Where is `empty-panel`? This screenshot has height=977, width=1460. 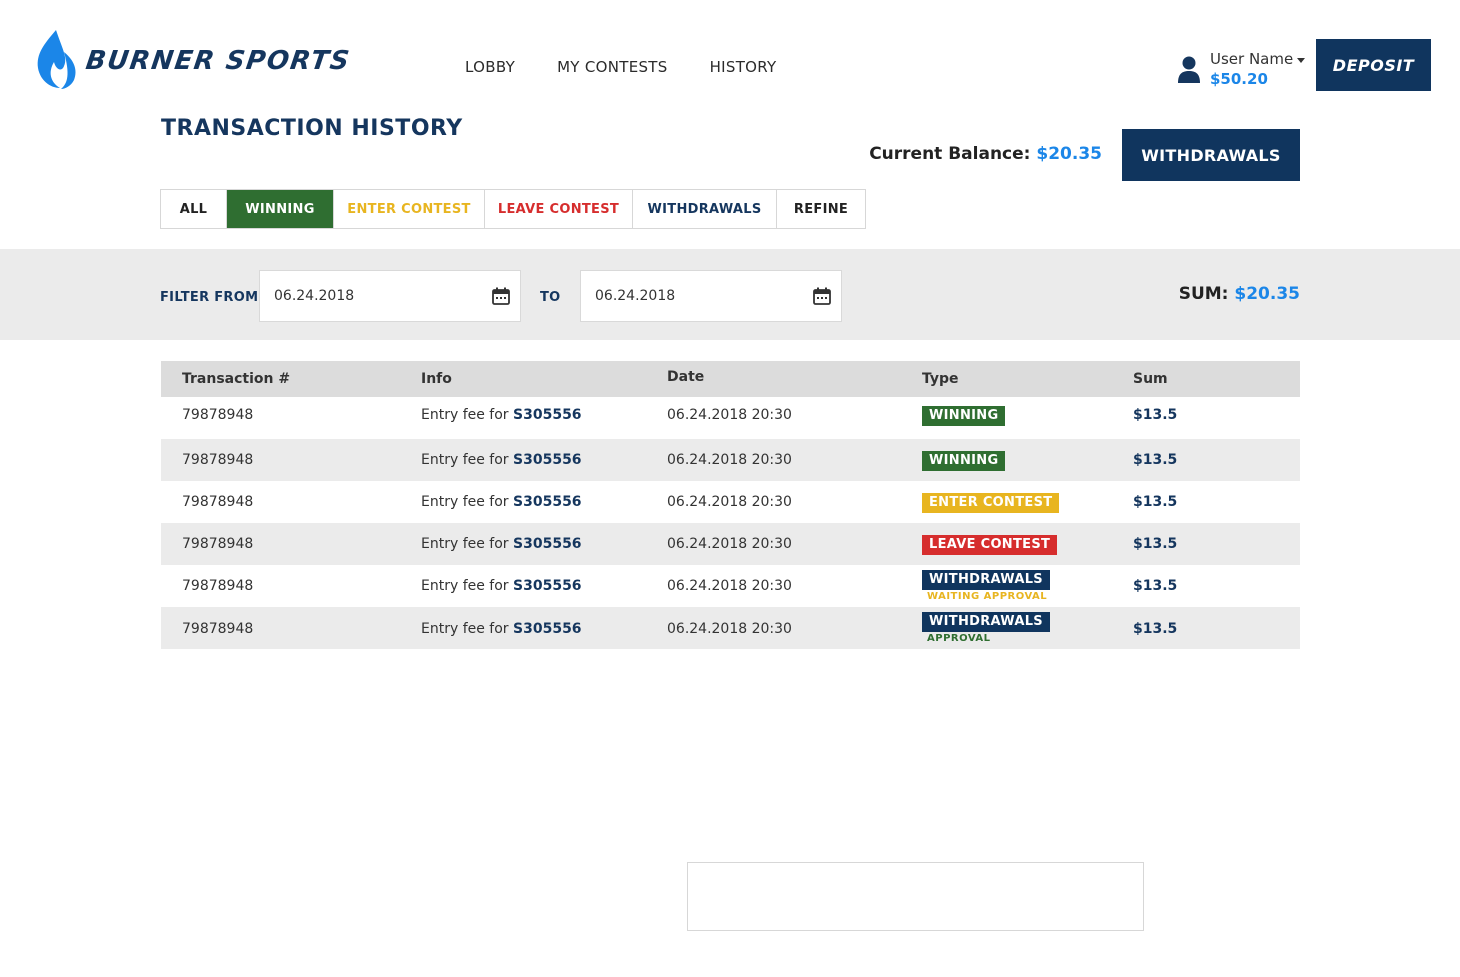
empty-panel is located at coordinates (915, 896).